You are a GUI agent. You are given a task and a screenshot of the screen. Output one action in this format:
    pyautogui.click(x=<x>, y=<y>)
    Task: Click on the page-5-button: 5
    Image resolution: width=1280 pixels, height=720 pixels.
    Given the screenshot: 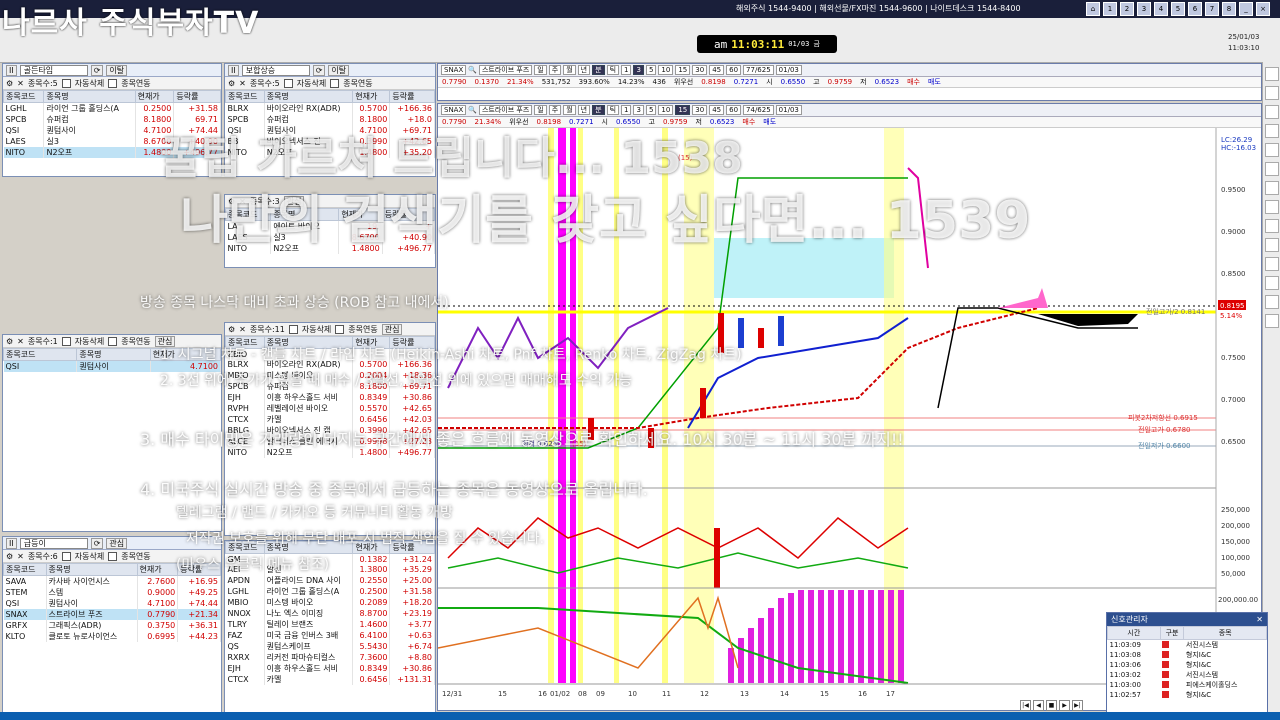 What is the action you would take?
    pyautogui.click(x=1178, y=9)
    